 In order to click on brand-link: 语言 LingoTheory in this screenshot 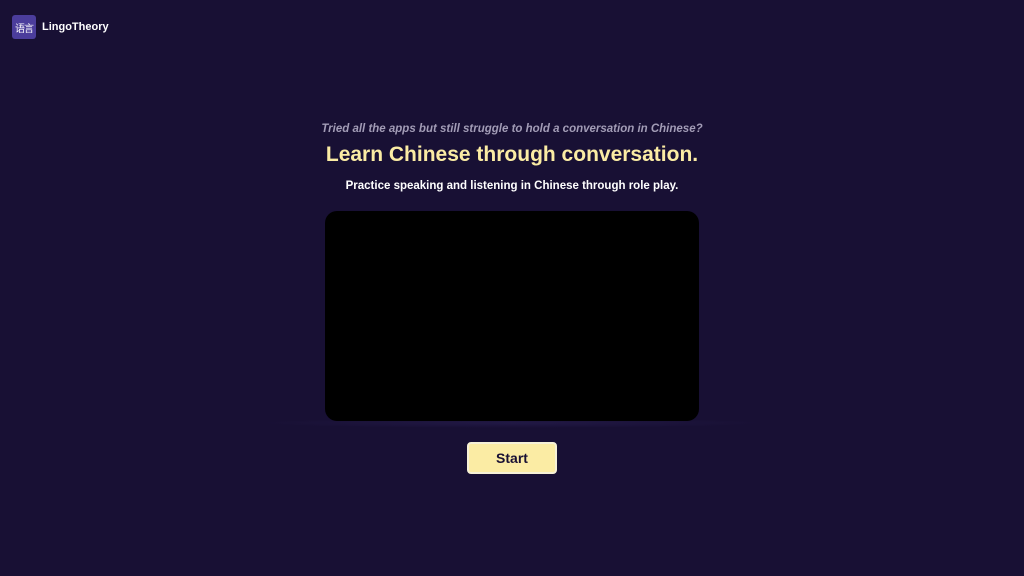, I will do `click(60, 27)`.